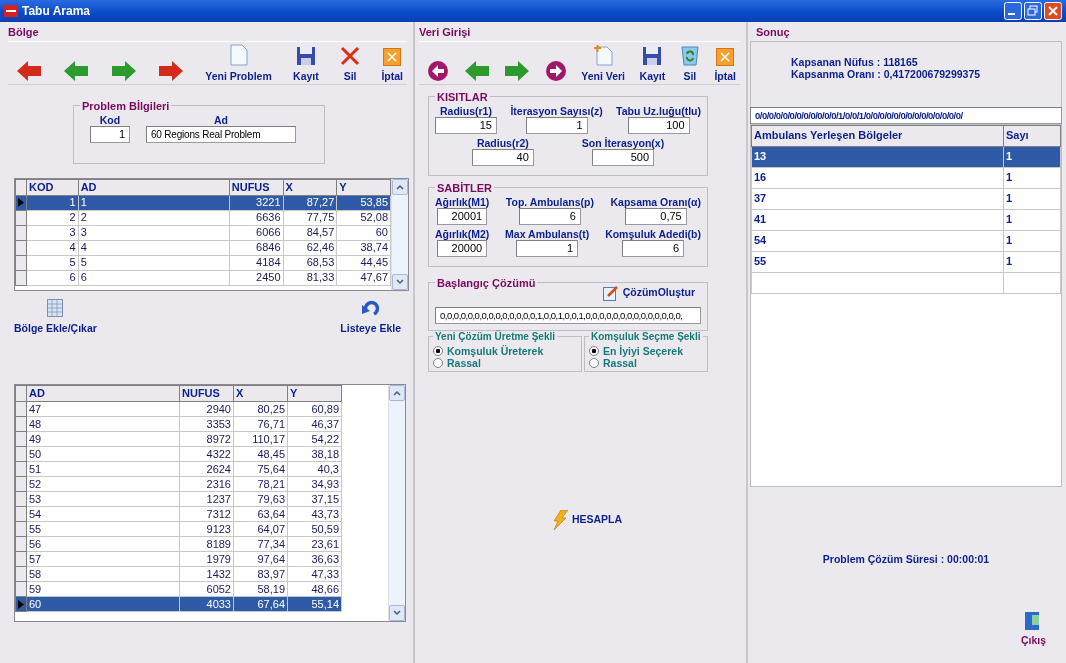 The image size is (1066, 663). Describe the element at coordinates (256, 217) in the screenshot. I see `table-cell: 6636` at that location.